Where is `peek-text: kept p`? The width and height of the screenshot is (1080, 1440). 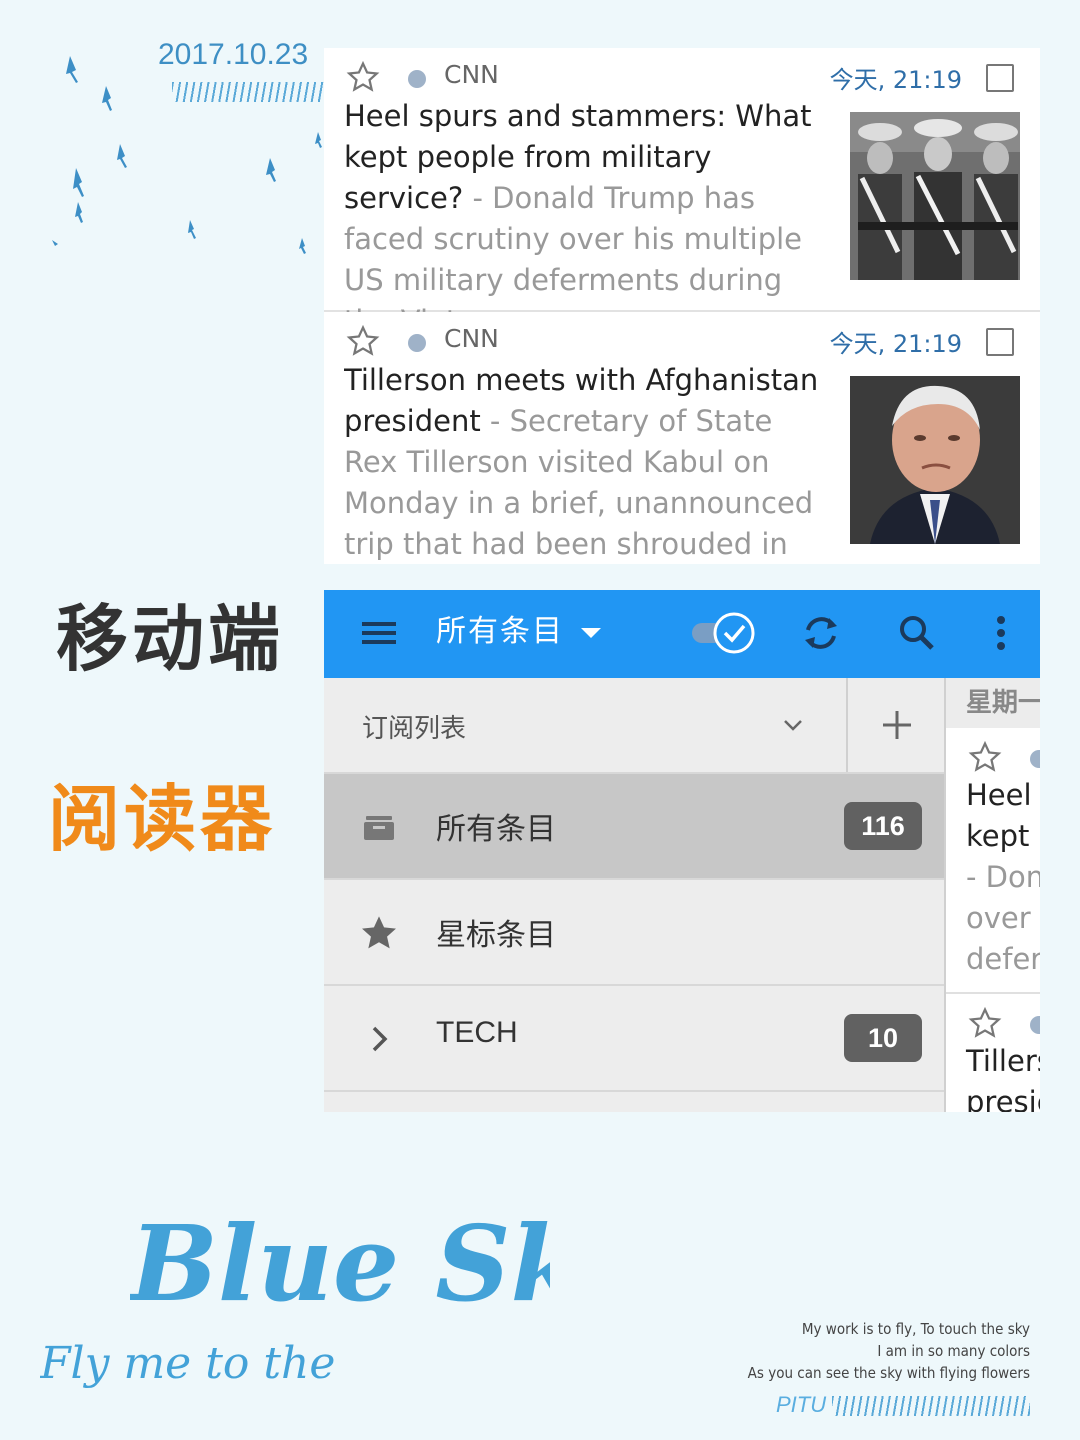 peek-text: kept p is located at coordinates (1003, 836).